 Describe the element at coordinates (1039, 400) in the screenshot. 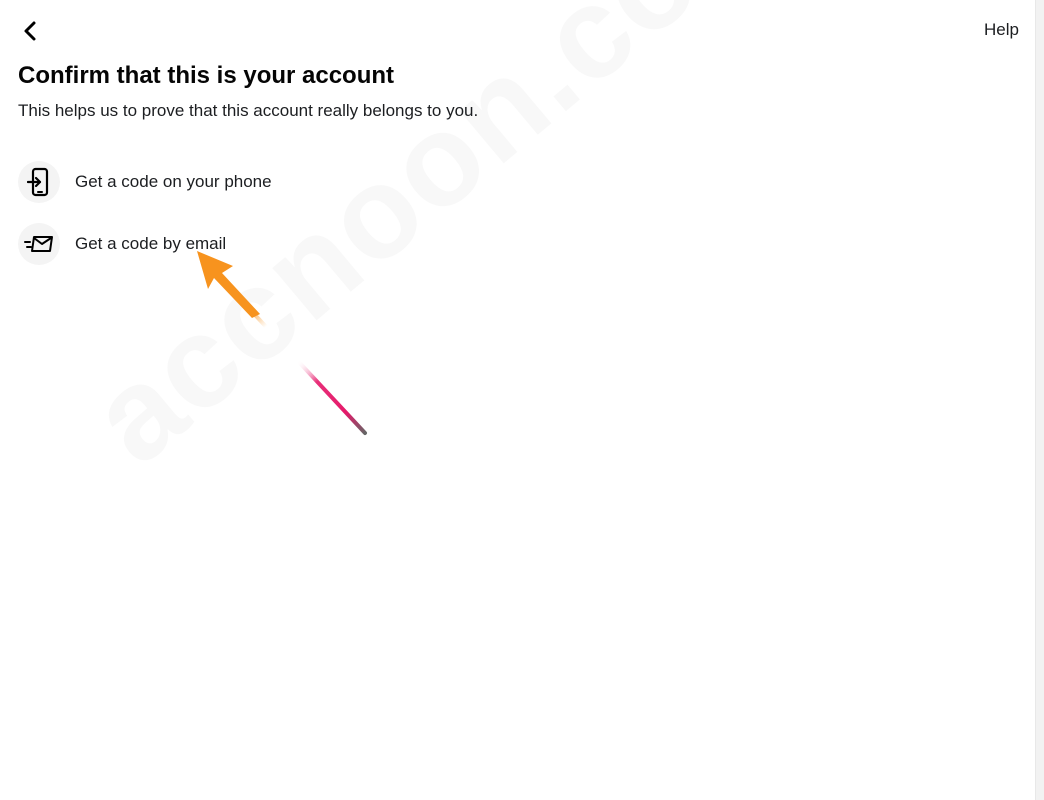

I see `scrollbar` at that location.